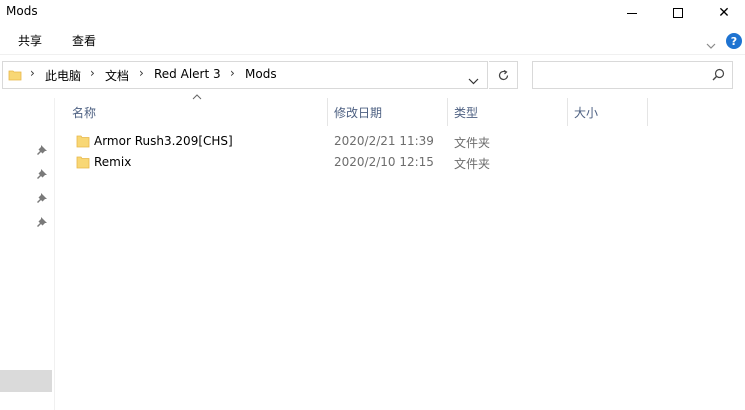 Image resolution: width=745 pixels, height=410 pixels. What do you see at coordinates (372, 13) in the screenshot?
I see `title-bar: Mods ✕` at bounding box center [372, 13].